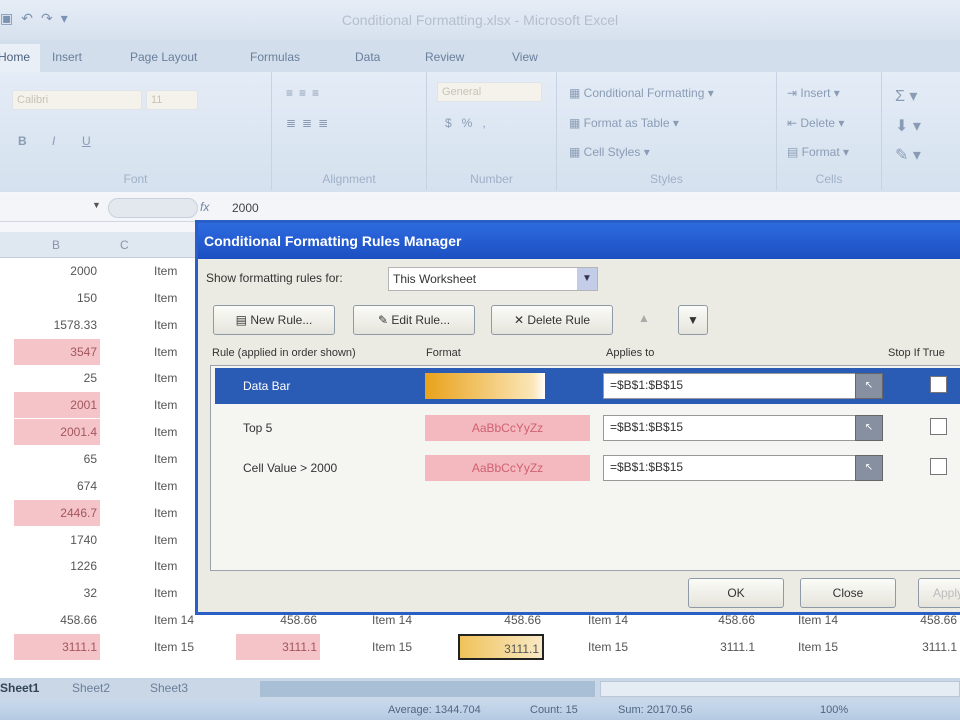 Image resolution: width=960 pixels, height=720 pixels. Describe the element at coordinates (310, 123) in the screenshot. I see `justify-icons: ≣≣≣` at that location.